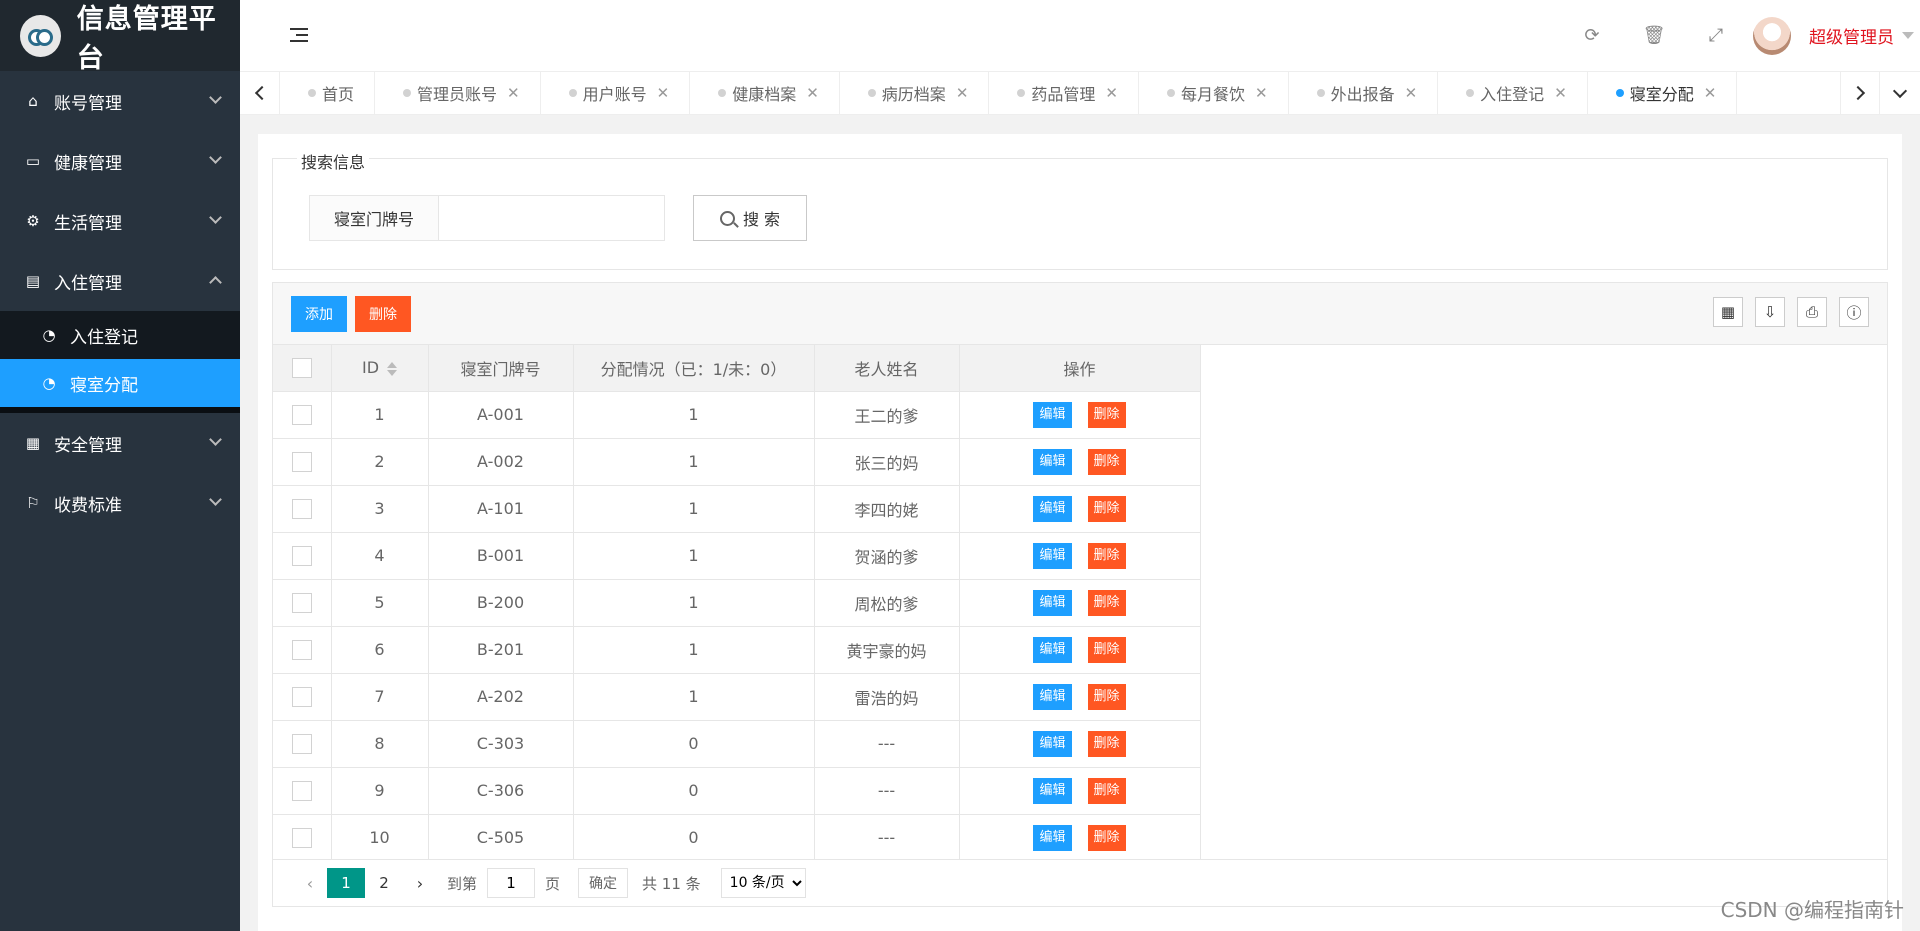 Image resolution: width=1920 pixels, height=931 pixels. I want to click on user-name: 超级管理员, so click(1851, 35).